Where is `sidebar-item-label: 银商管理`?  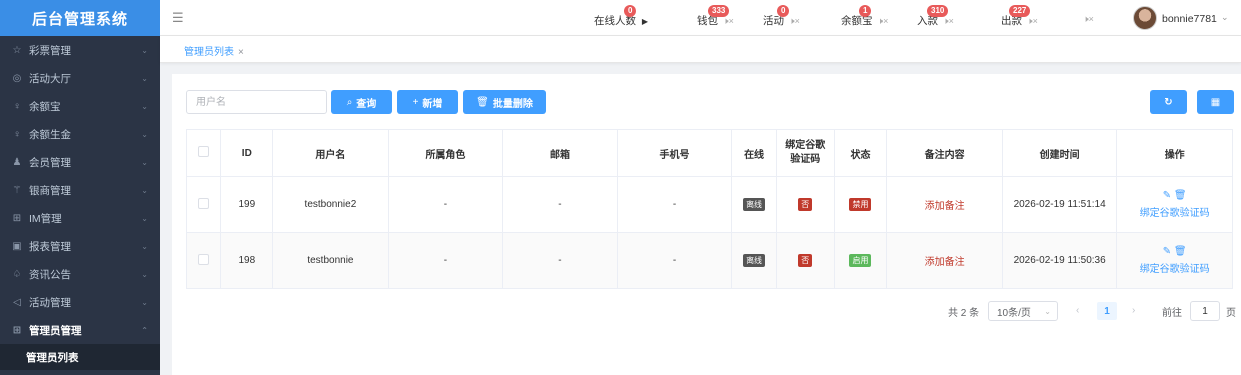
sidebar-item-label: 银商管理 is located at coordinates (50, 190).